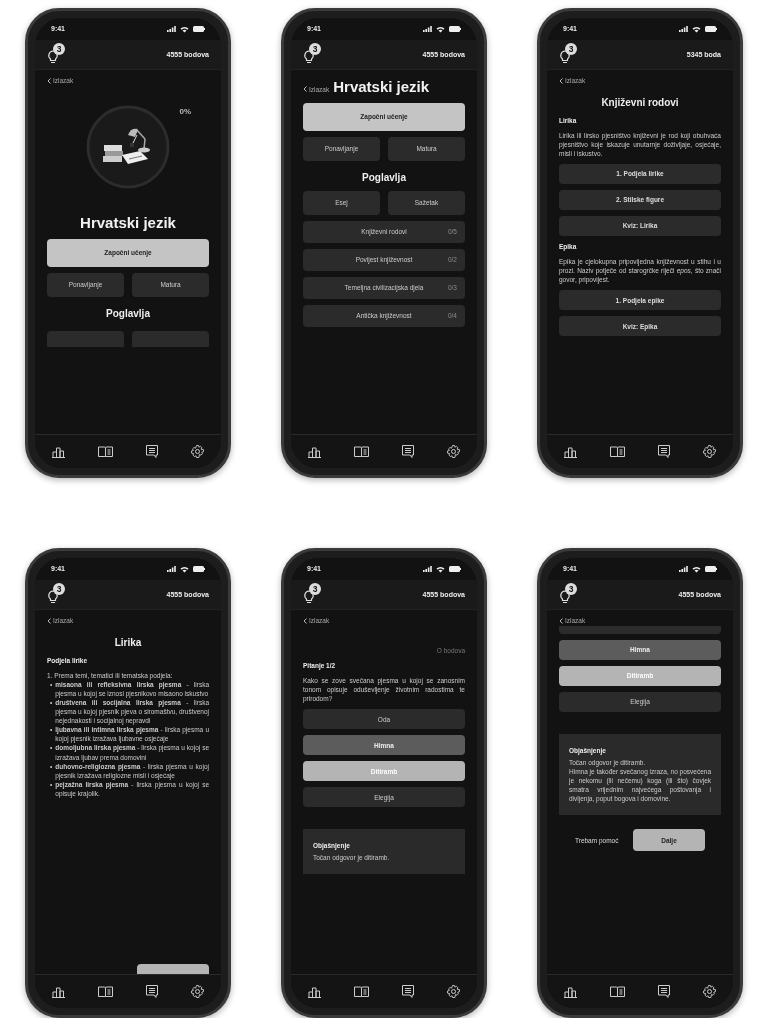 The height and width of the screenshot is (1032, 768). Describe the element at coordinates (128, 642) in the screenshot. I see `section-heading: Lirika` at that location.